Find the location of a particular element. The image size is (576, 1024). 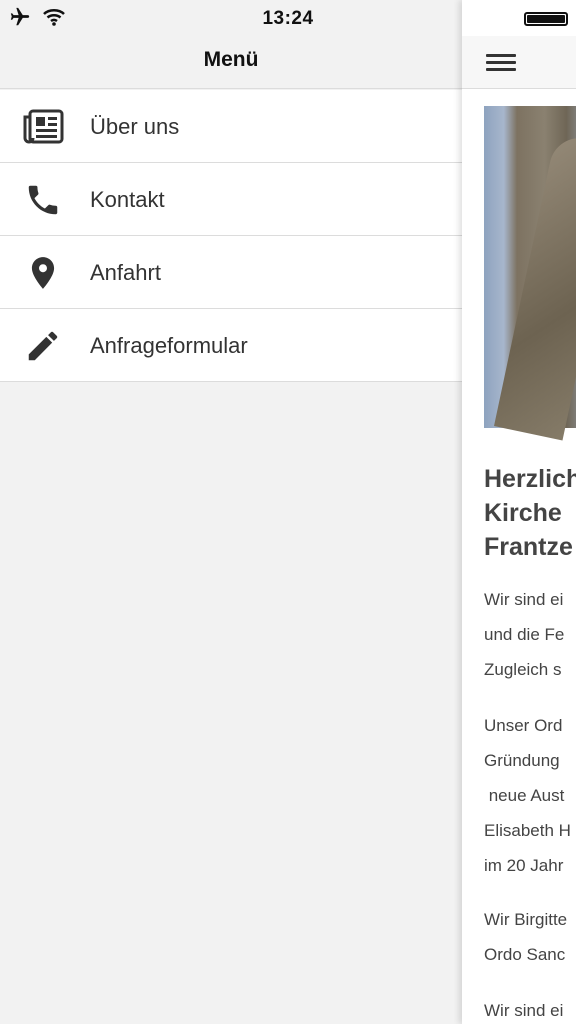

status-time: 13:24 is located at coordinates (288, 18).